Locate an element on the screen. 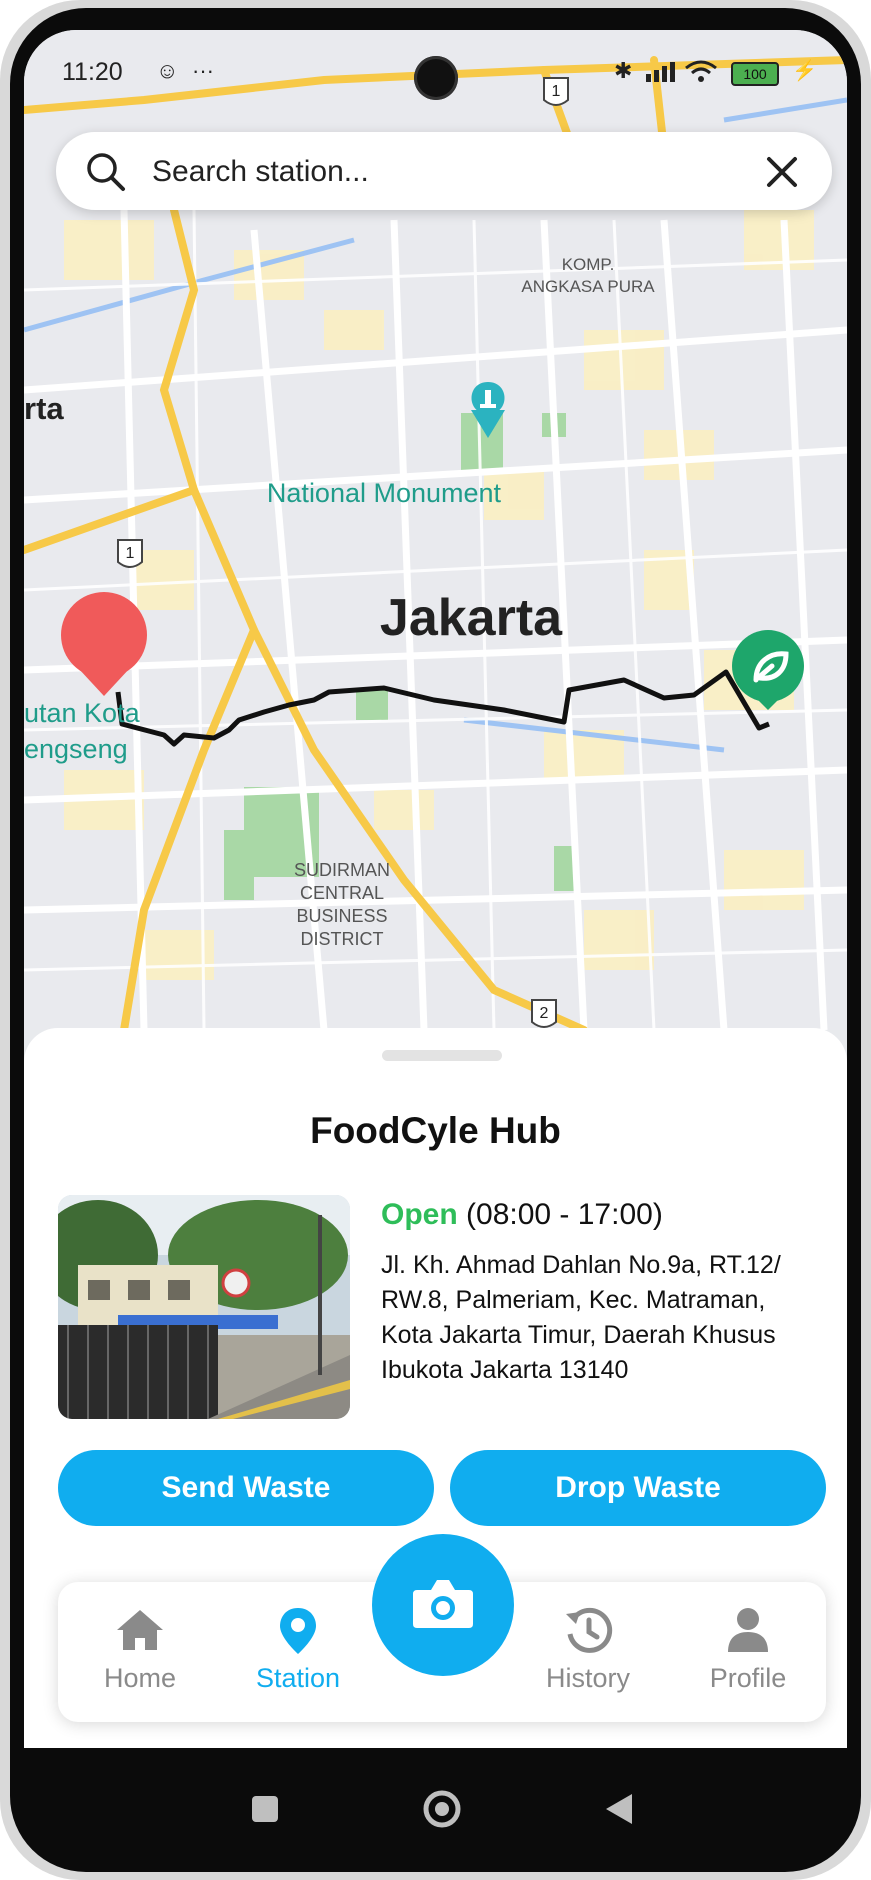 The height and width of the screenshot is (1880, 871). signal-icon is located at coordinates (660, 72).